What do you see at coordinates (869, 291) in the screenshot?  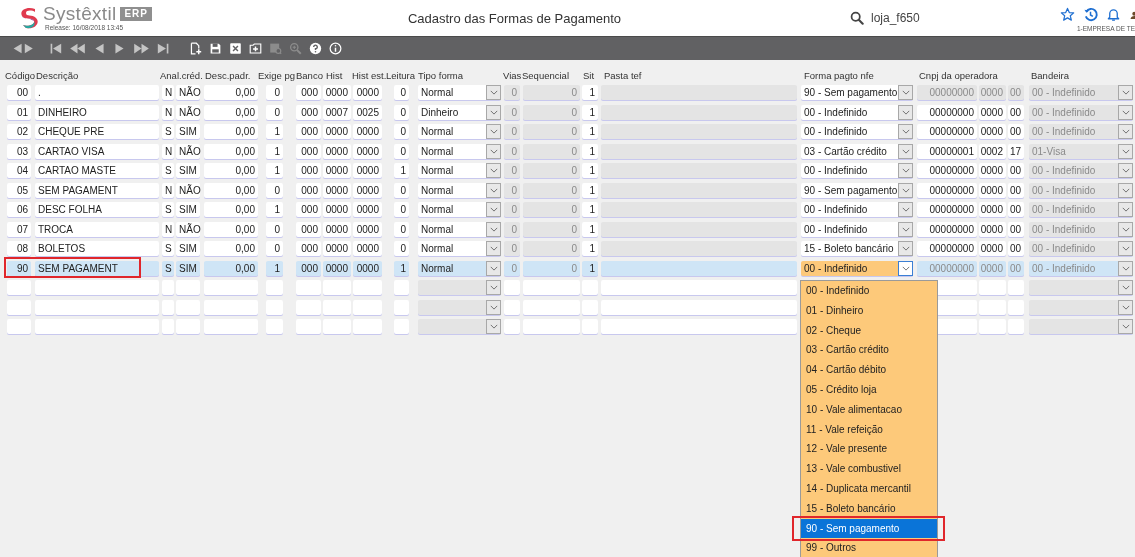 I see `dropdown-option: 00 - Indefinido` at bounding box center [869, 291].